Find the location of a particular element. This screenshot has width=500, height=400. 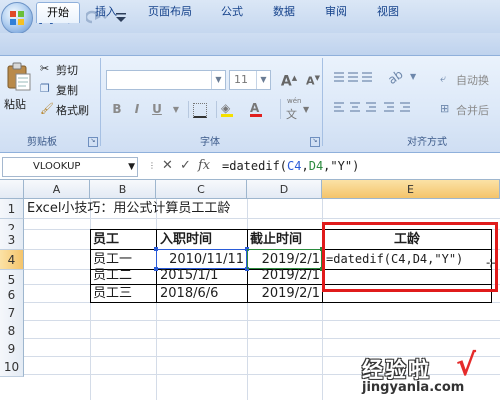

column-header-e: E is located at coordinates (411, 189).